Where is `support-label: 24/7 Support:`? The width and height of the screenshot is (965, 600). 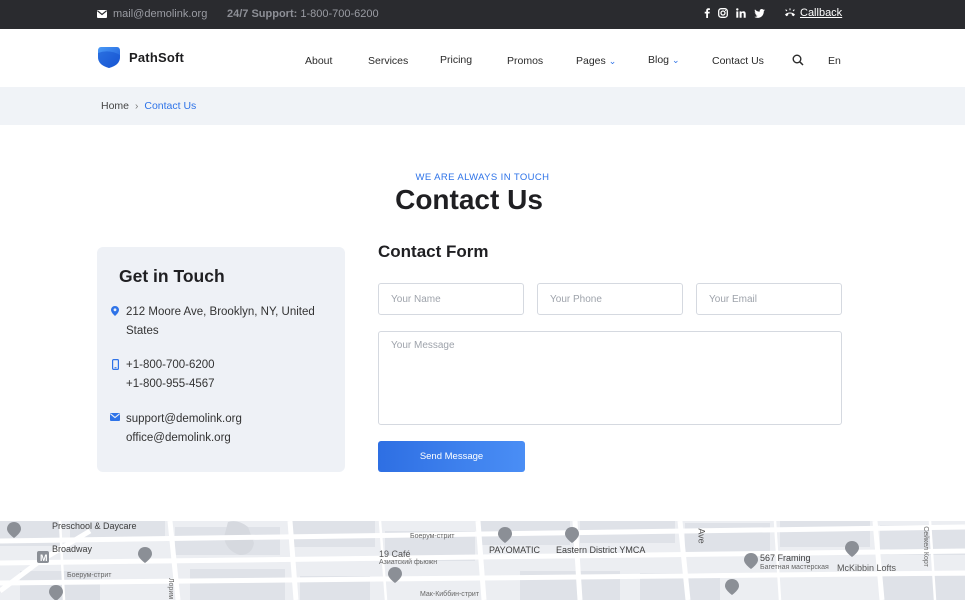
support-label: 24/7 Support: is located at coordinates (262, 14).